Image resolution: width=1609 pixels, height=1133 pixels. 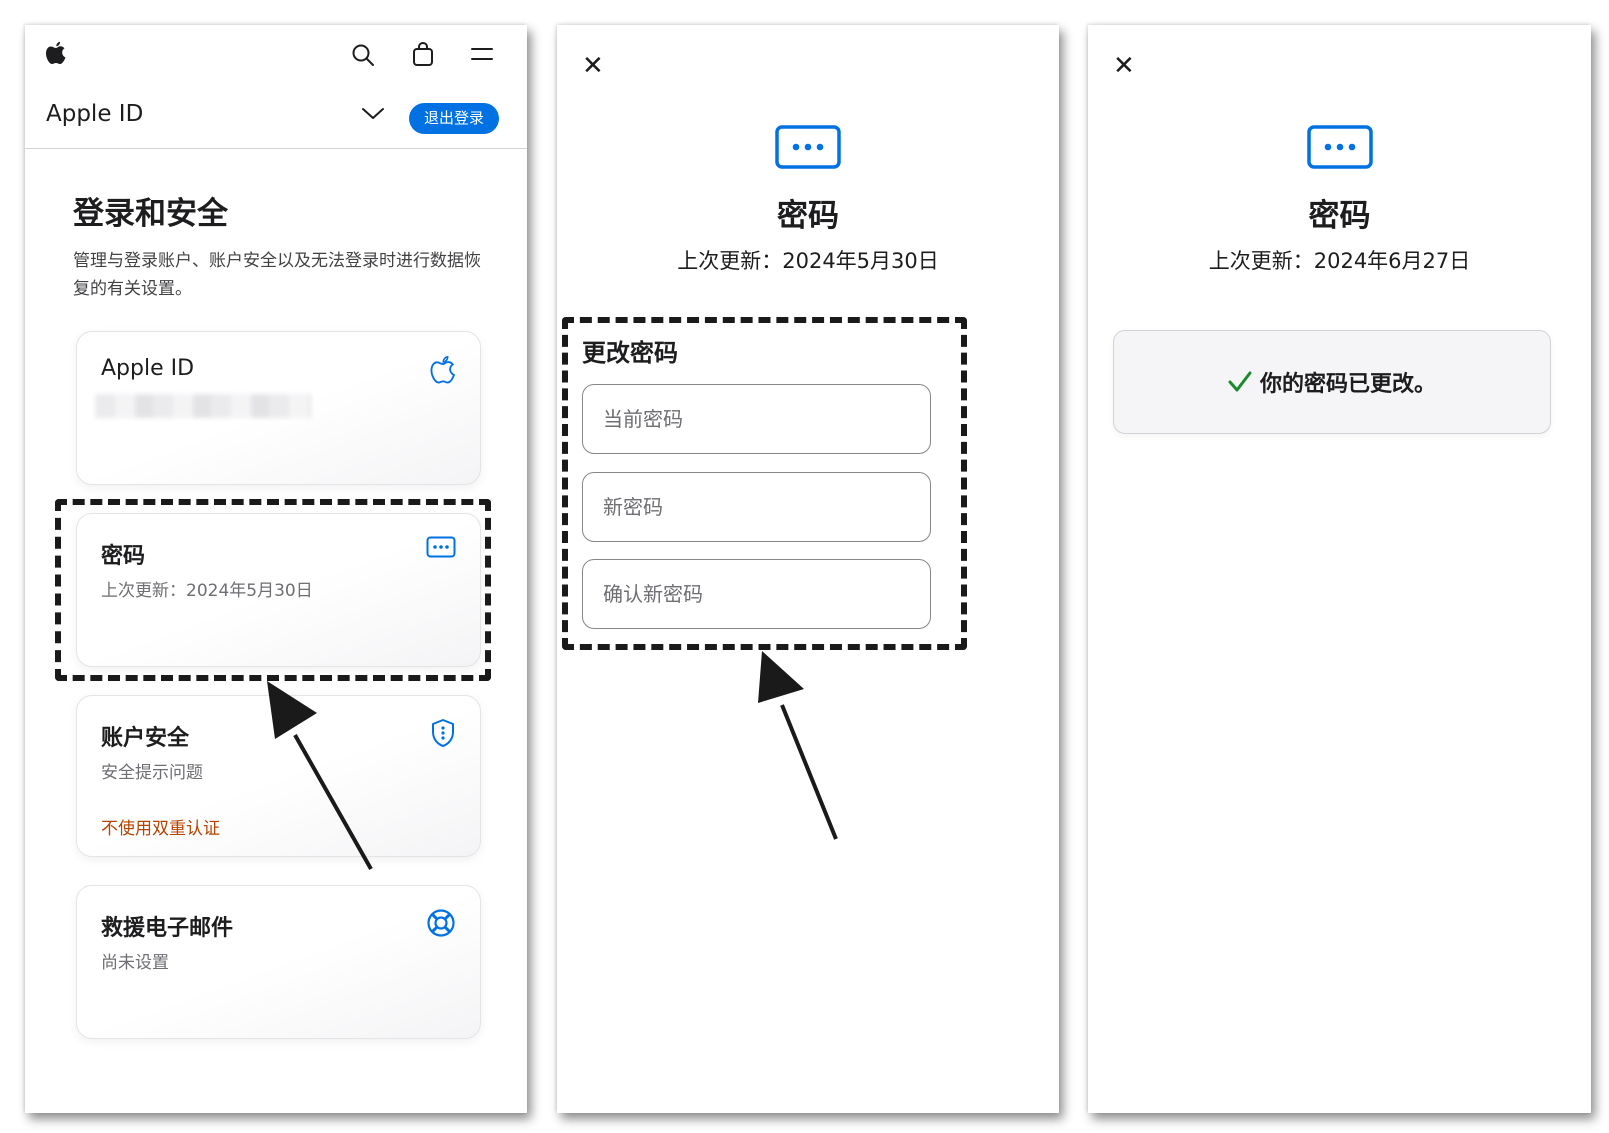 I want to click on highlight-change-form, so click(x=764, y=483).